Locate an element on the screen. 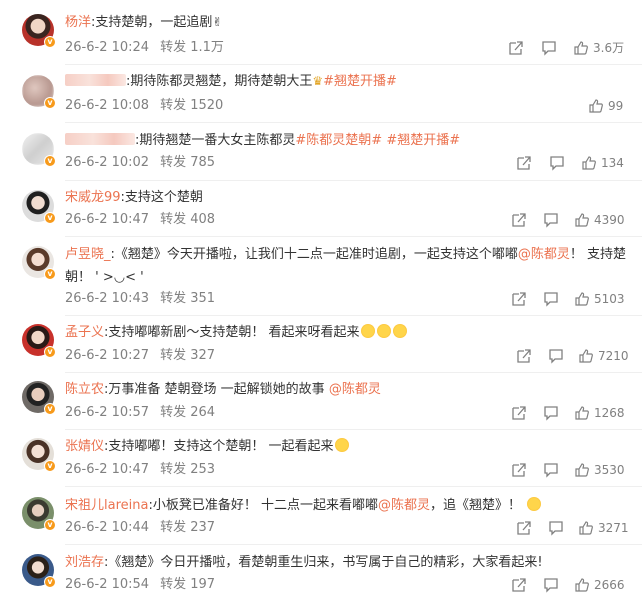 The image size is (642, 606). user-name: 刘浩存 is located at coordinates (84, 562).